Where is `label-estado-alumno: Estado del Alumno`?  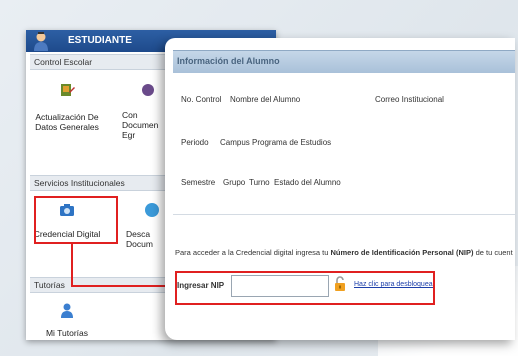 label-estado-alumno: Estado del Alumno is located at coordinates (307, 182).